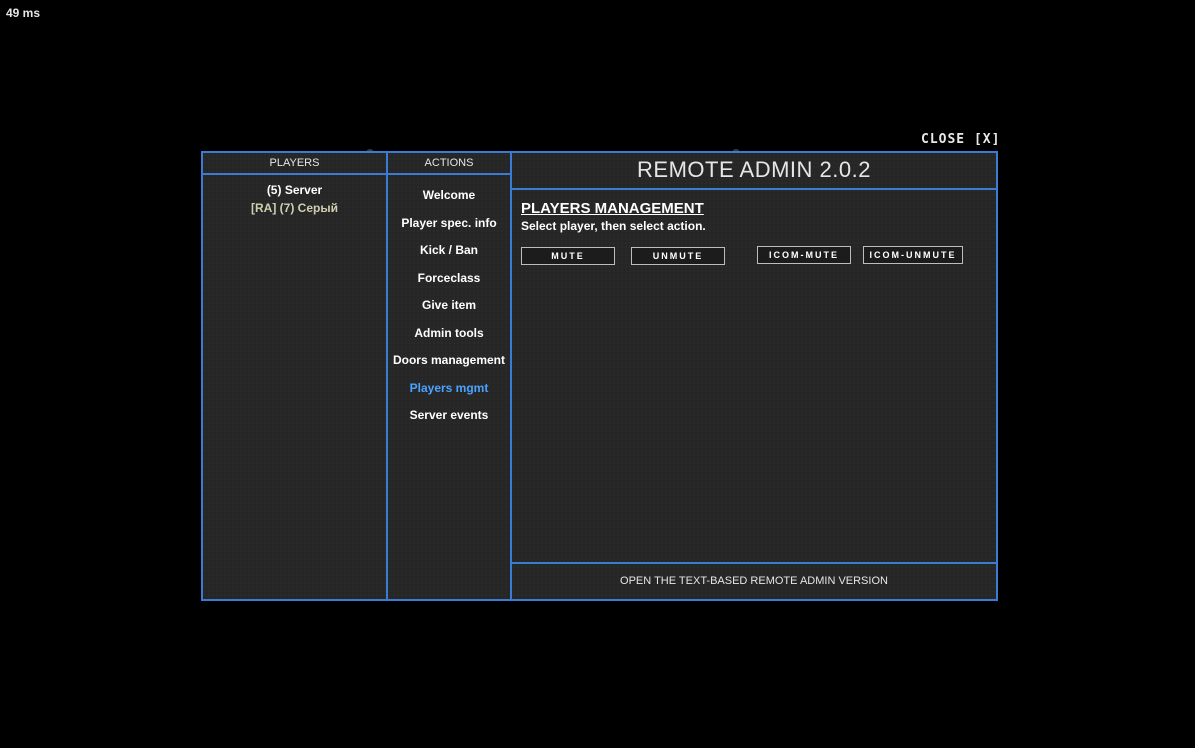  What do you see at coordinates (754, 171) in the screenshot?
I see `app-title: REMOTE ADMIN 2.0.2` at bounding box center [754, 171].